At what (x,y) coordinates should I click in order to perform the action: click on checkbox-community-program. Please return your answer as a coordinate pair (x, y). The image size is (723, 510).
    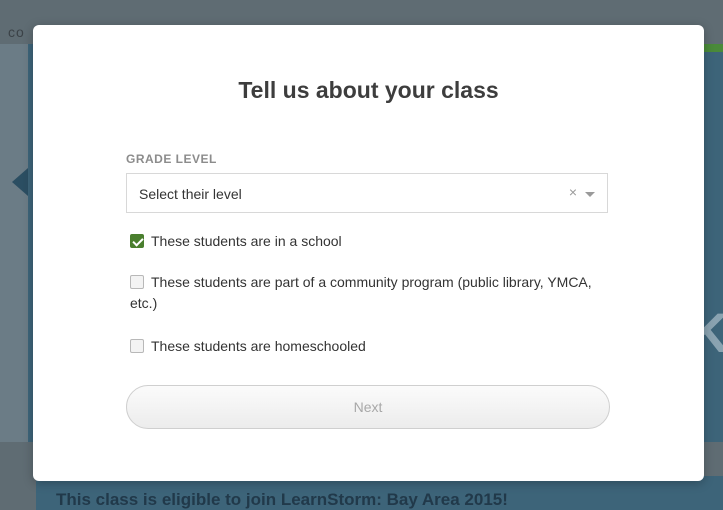
    Looking at the image, I should click on (137, 282).